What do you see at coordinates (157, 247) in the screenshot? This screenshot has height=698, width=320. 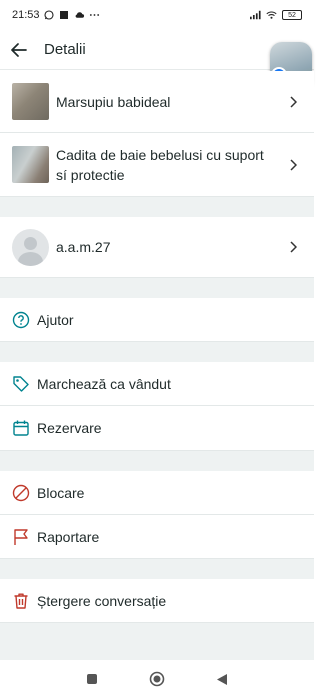 I see `user-profile-row: a.a.m.27` at bounding box center [157, 247].